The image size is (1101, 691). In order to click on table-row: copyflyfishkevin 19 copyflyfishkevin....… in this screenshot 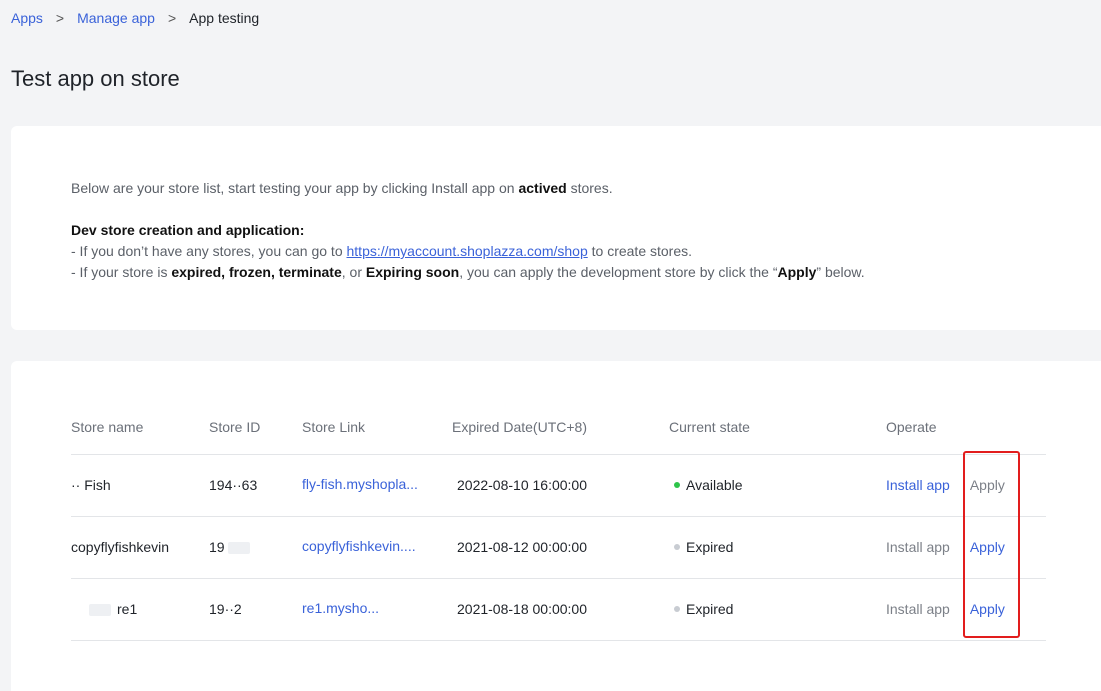, I will do `click(558, 547)`.